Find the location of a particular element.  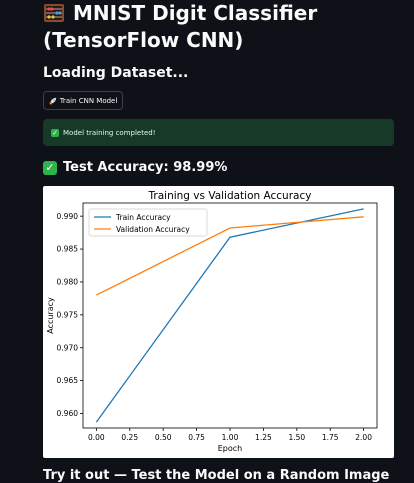

test-accuracy: ✓ Test Accuracy: 98.99% is located at coordinates (135, 167).